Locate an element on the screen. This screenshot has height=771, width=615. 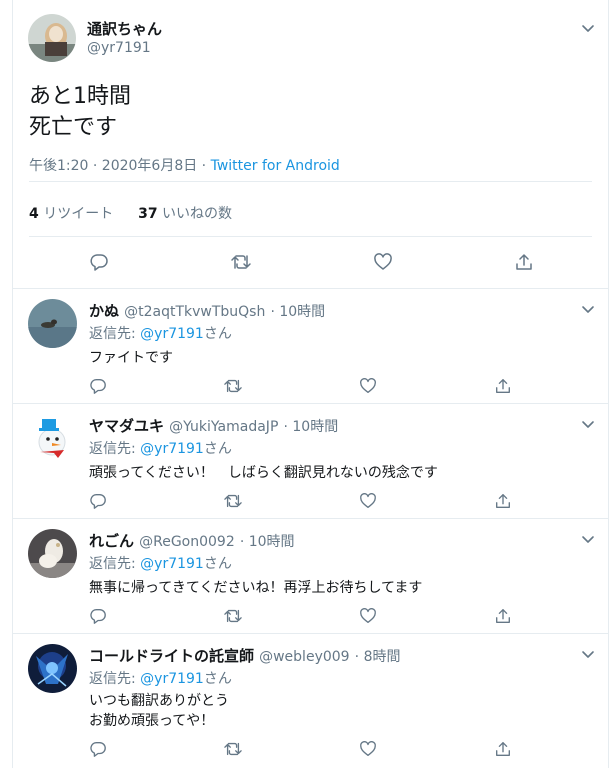
like-label: いいねの数 is located at coordinates (197, 214).